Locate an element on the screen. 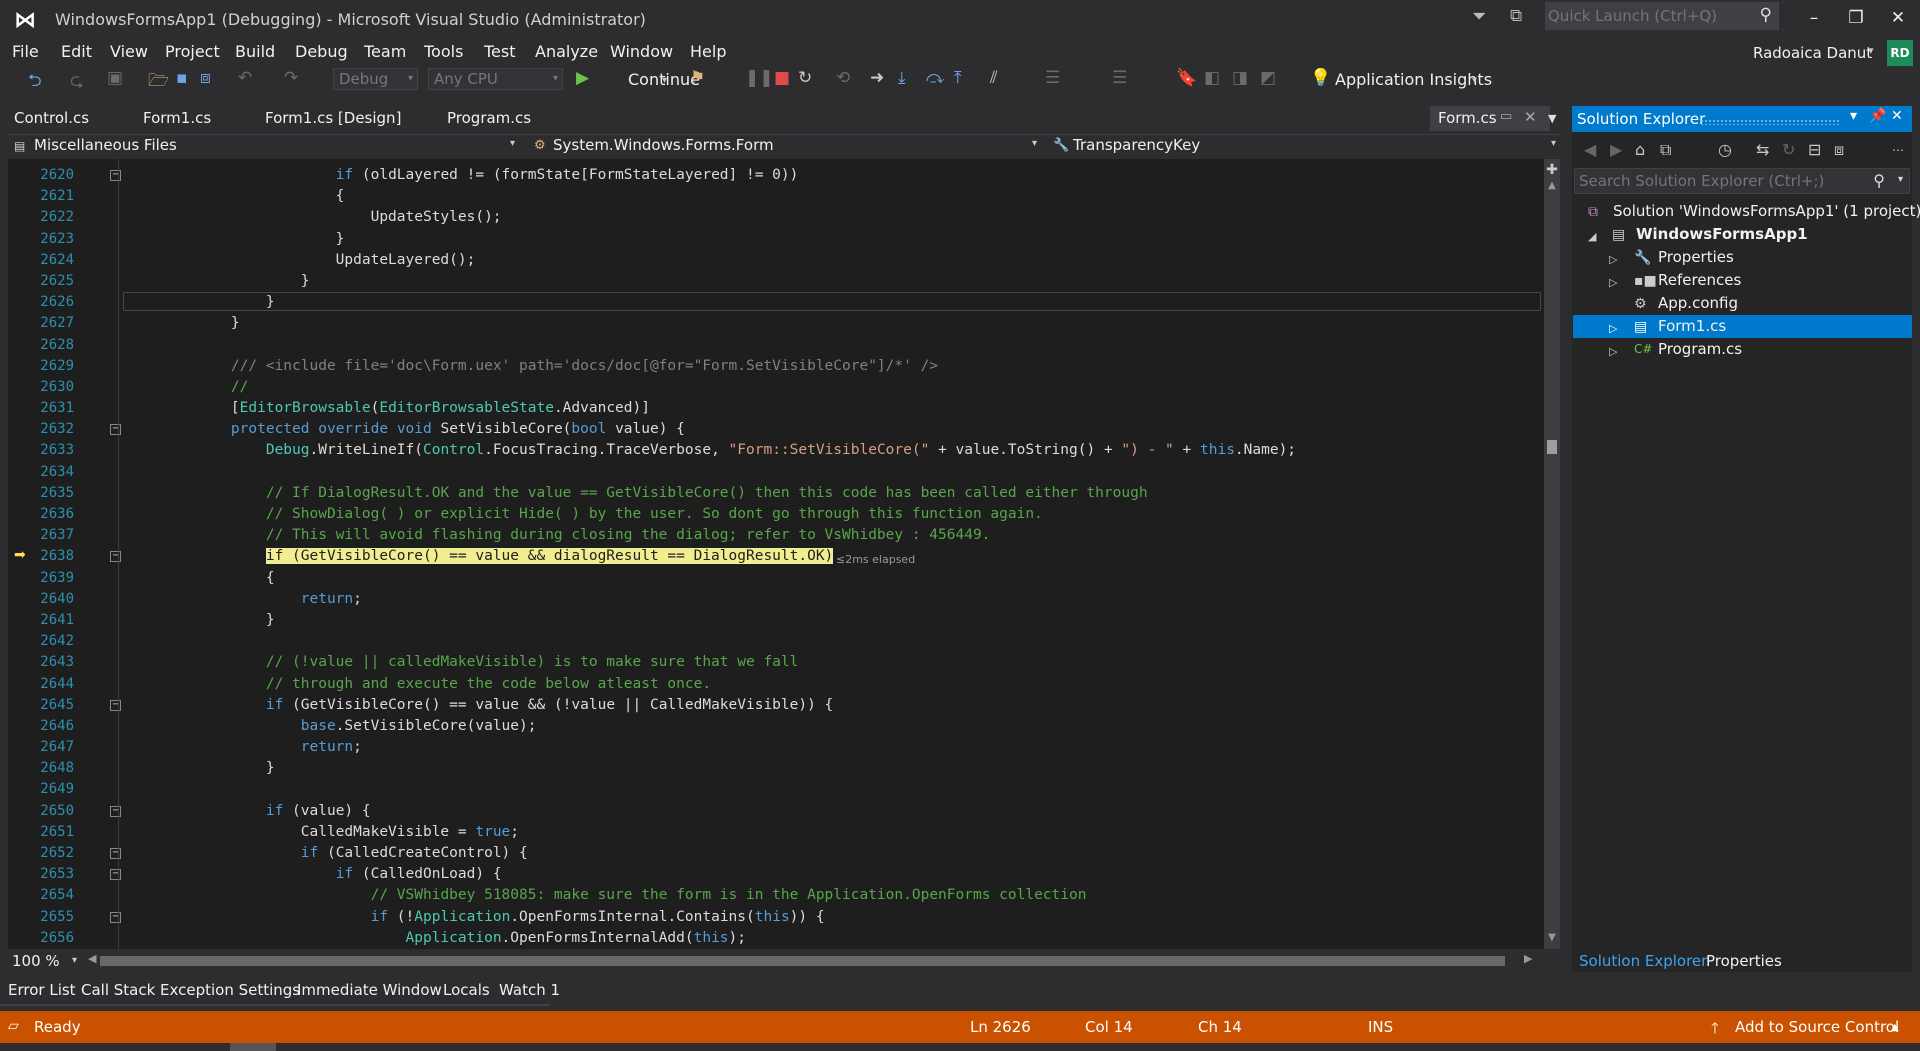 Image resolution: width=1920 pixels, height=1051 pixels. code-line: 2626 } is located at coordinates (776, 302).